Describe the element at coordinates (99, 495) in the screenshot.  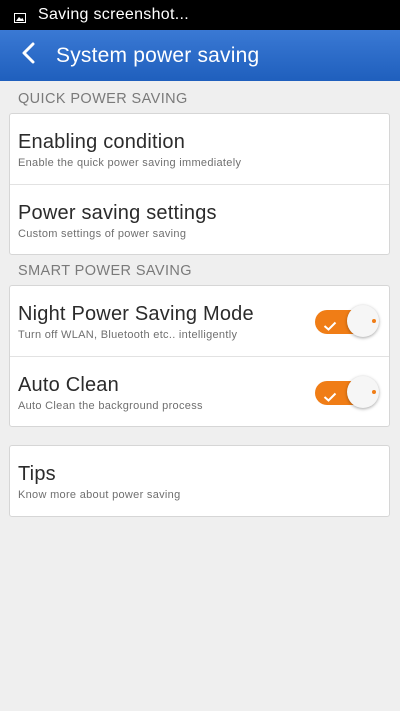
I see `list-item-subtitle: Know more about power saving` at that location.